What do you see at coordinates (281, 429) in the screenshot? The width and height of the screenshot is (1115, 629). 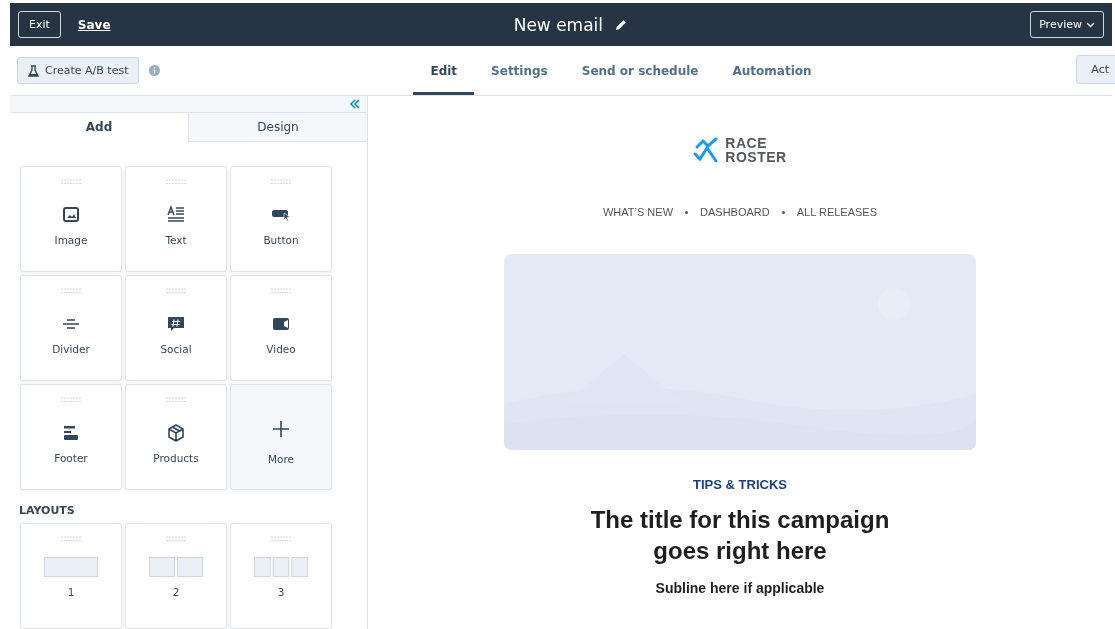 I see `plus-icon` at bounding box center [281, 429].